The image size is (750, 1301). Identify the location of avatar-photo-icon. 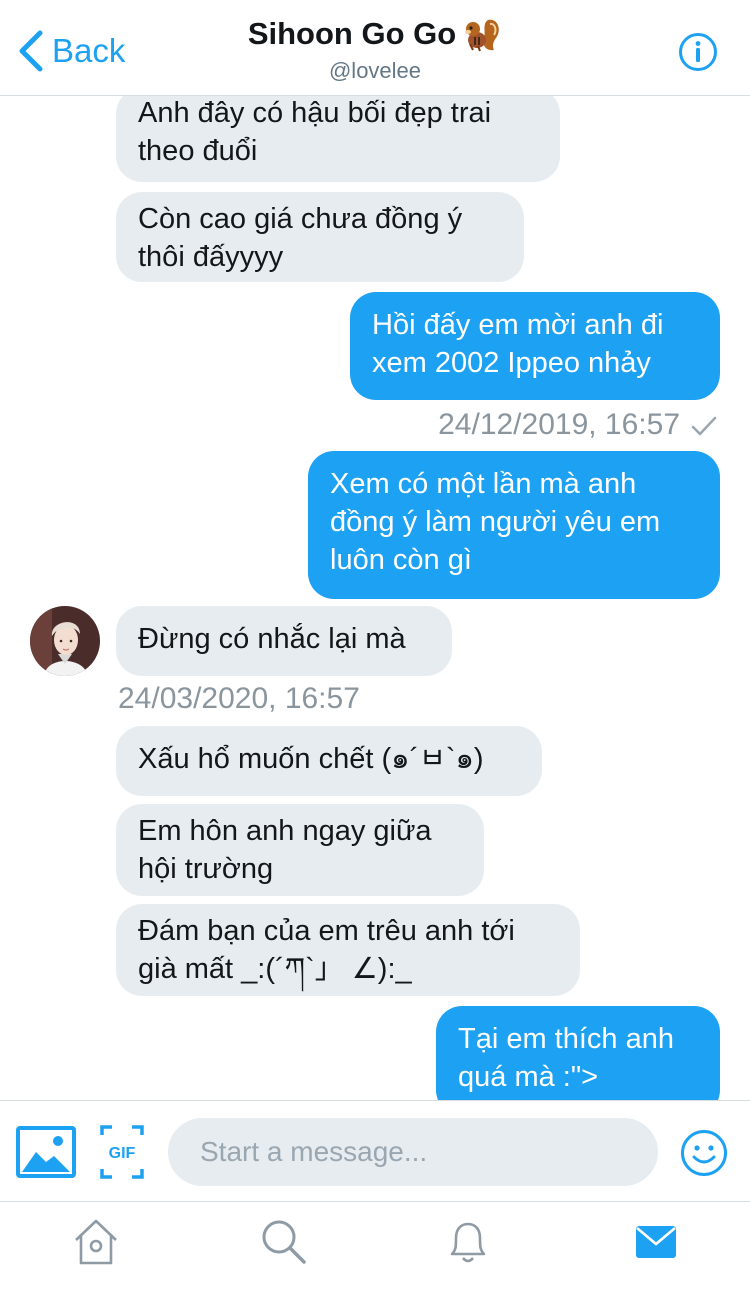
(65, 641).